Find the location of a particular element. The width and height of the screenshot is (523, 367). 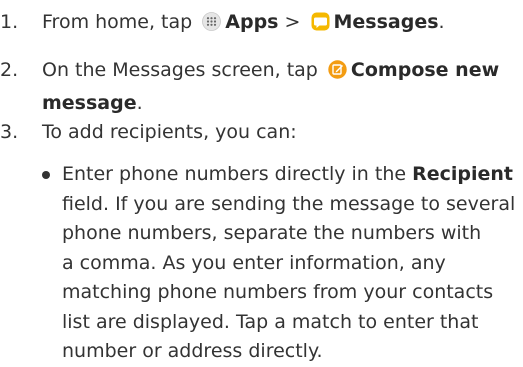

compose-label-line-1: Compose new is located at coordinates (425, 70).